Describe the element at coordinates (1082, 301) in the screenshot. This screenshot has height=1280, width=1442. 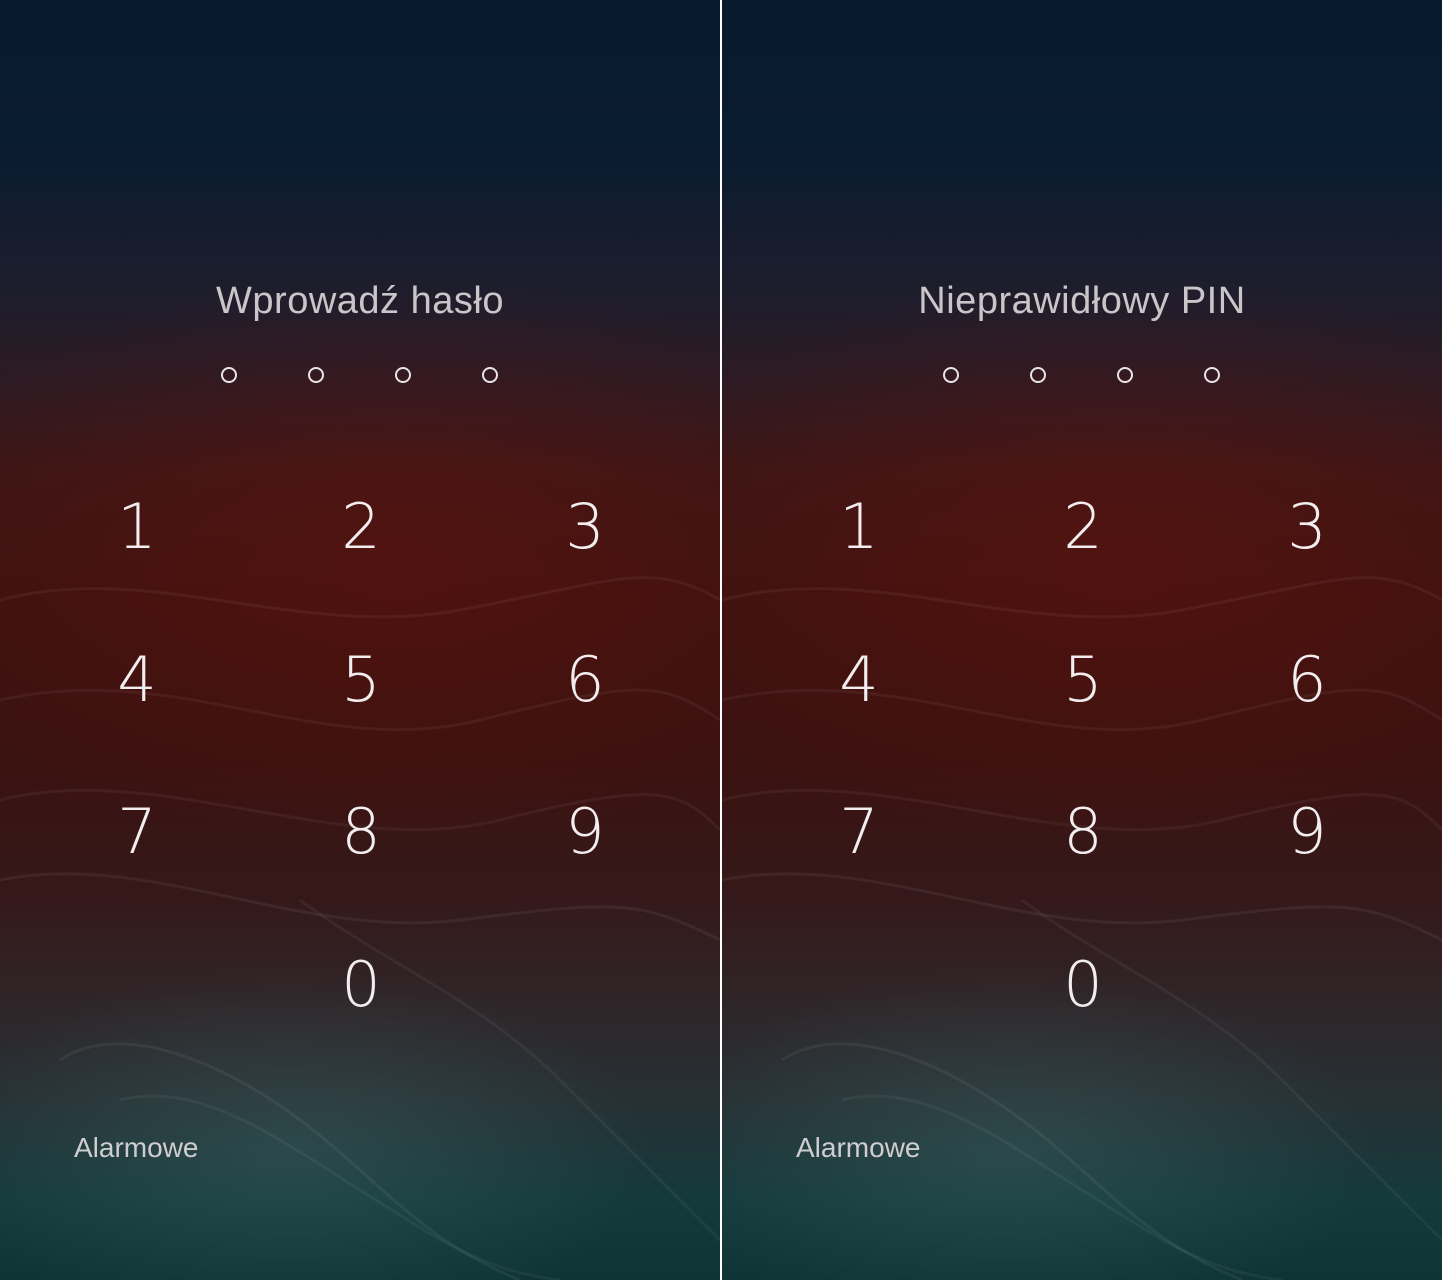
I see `wrong-pin-title: Nieprawidłowy PIN` at that location.